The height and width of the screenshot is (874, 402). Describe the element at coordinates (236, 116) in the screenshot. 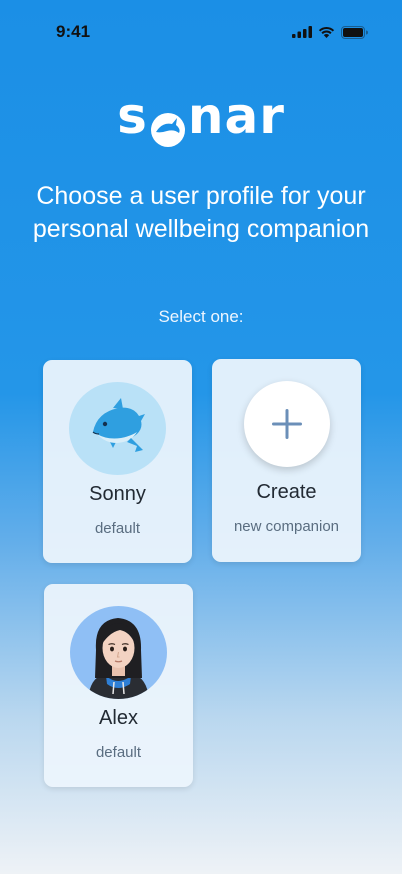

I see `logo-text-end: nar` at that location.